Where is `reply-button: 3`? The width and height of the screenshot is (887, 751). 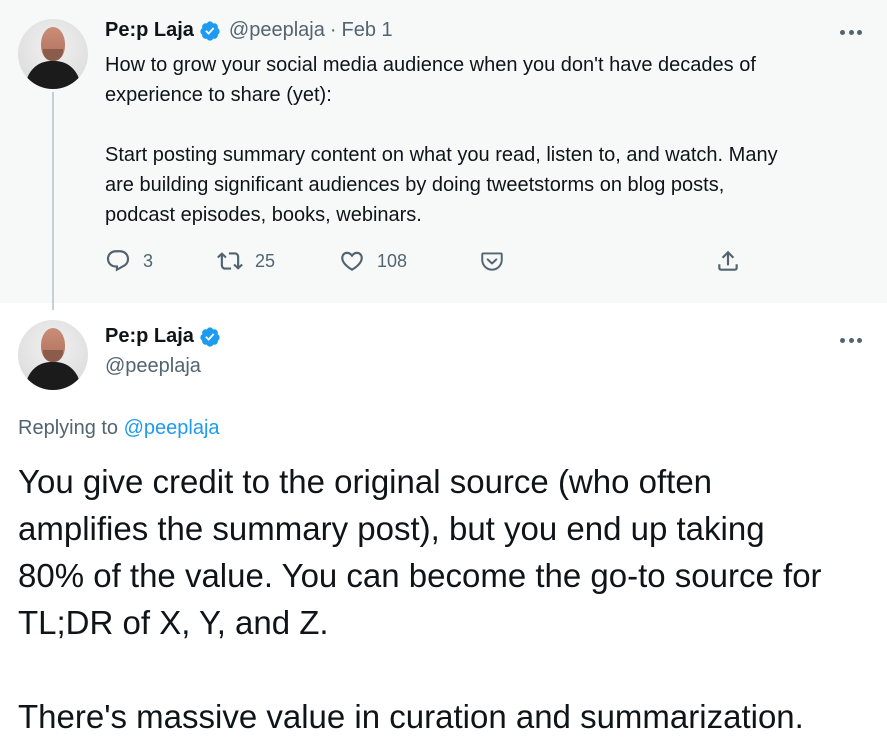
reply-button: 3 is located at coordinates (129, 261).